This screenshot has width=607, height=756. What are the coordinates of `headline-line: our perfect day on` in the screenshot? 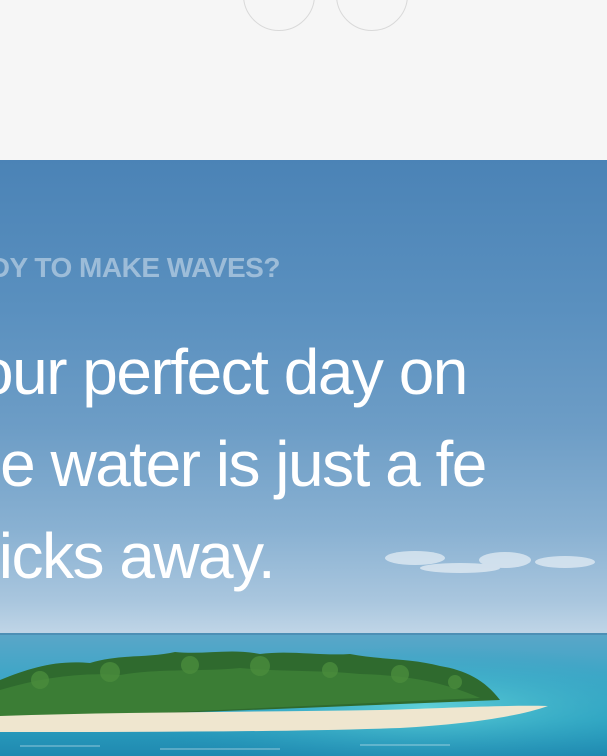 It's located at (234, 372).